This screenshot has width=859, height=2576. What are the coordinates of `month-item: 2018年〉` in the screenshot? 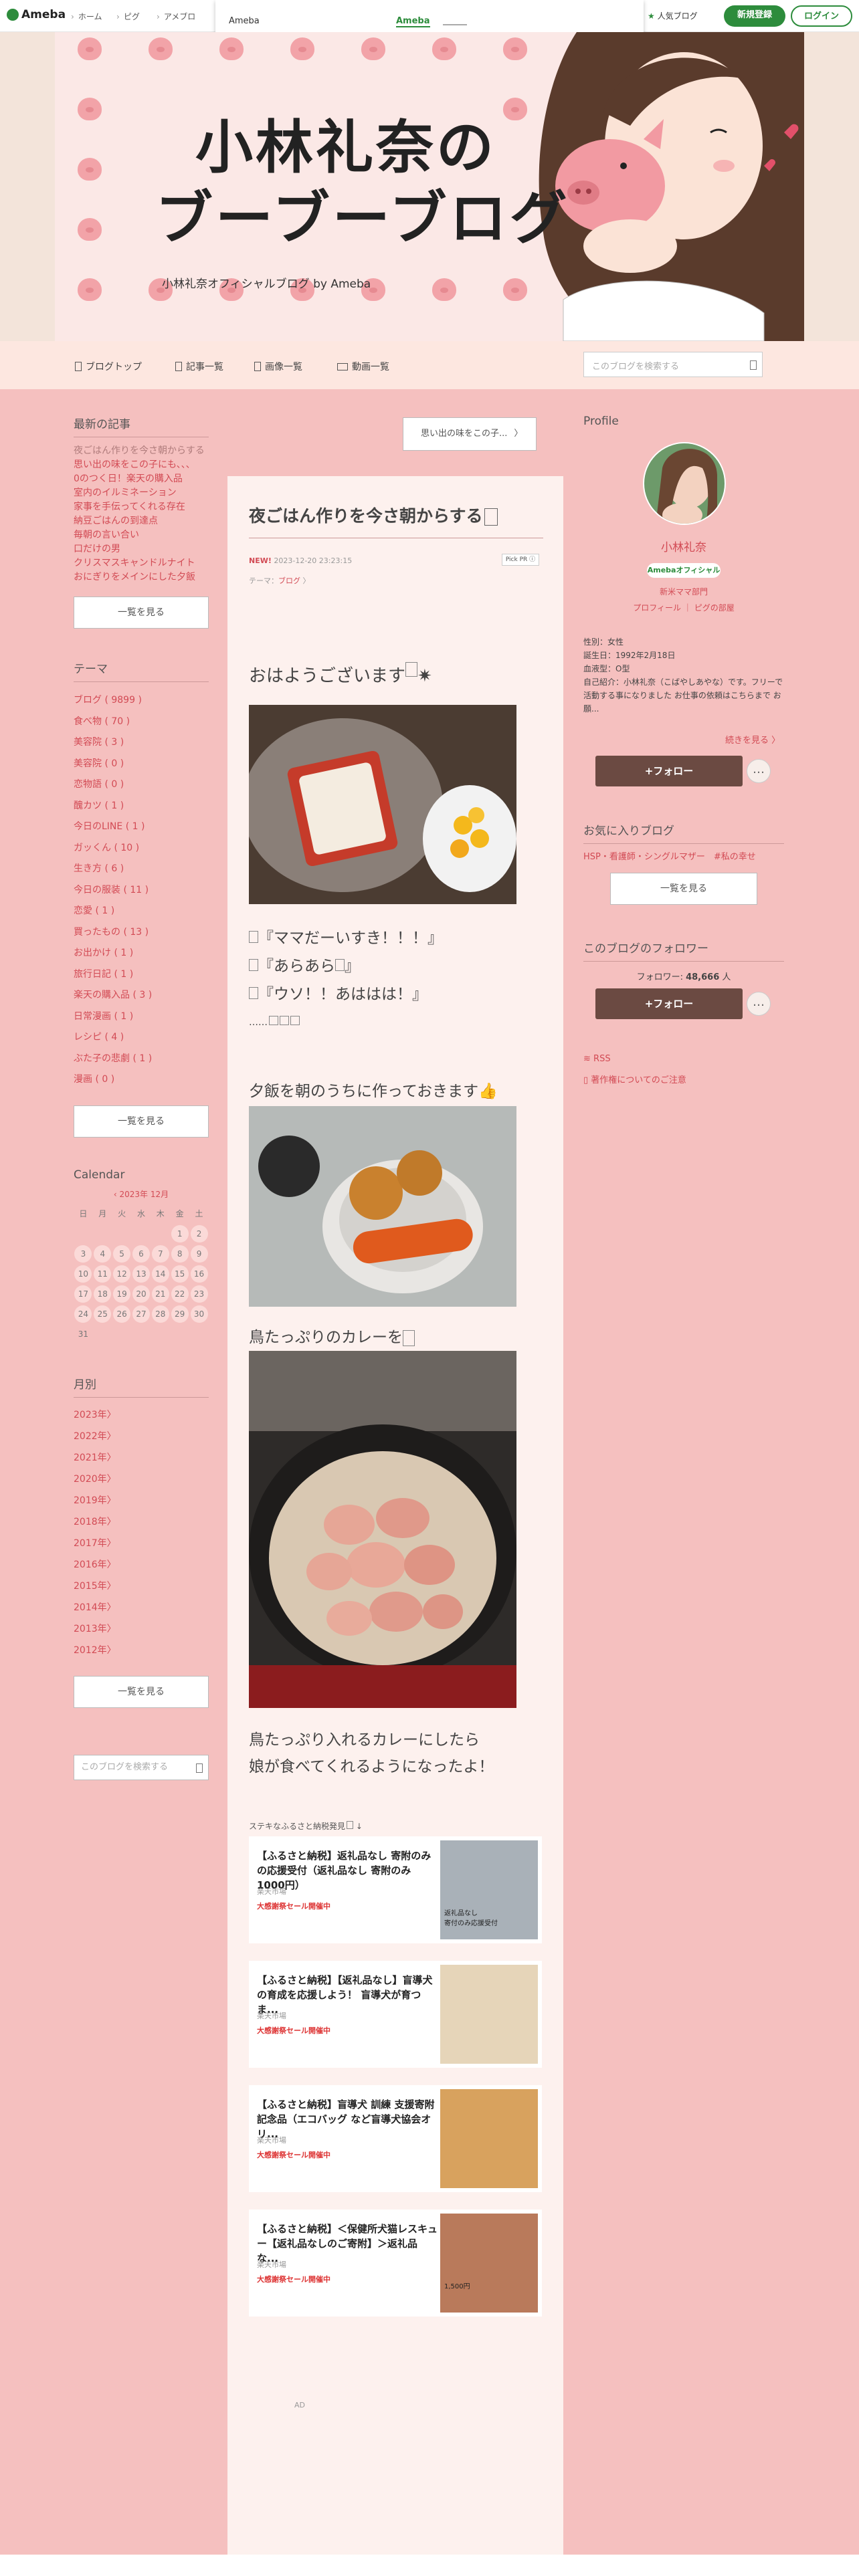 It's located at (141, 1522).